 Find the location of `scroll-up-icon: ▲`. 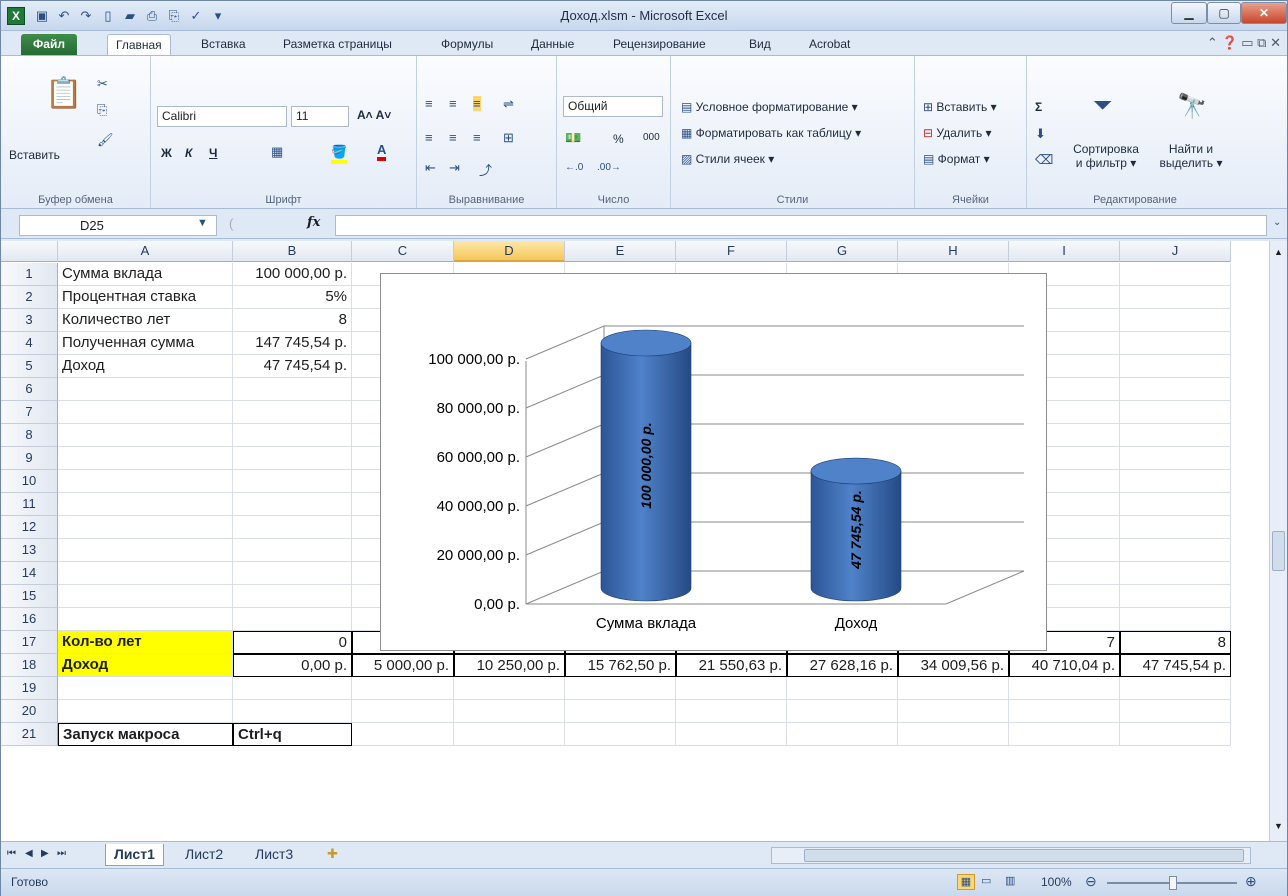

scroll-up-icon: ▲ is located at coordinates (1278, 254).